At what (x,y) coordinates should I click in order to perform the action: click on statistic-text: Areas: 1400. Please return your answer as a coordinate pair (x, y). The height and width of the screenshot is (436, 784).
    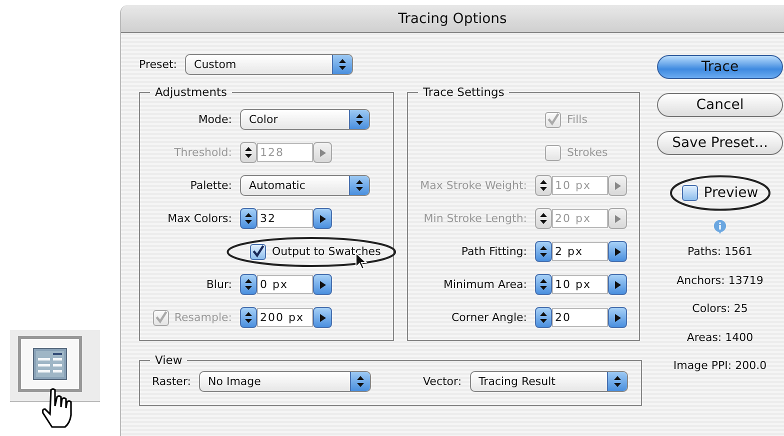
    Looking at the image, I should click on (720, 338).